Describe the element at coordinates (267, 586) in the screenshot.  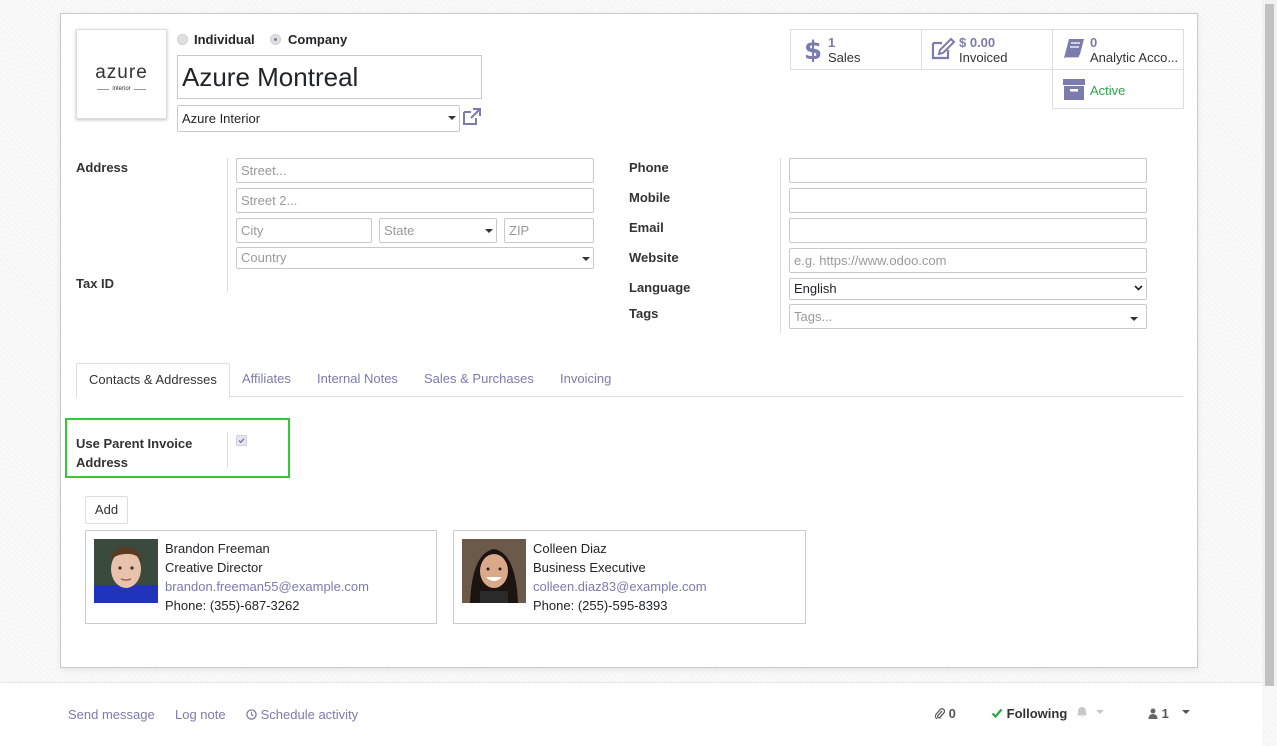
I see `contact-email: brandon.freeman55@example.com` at that location.